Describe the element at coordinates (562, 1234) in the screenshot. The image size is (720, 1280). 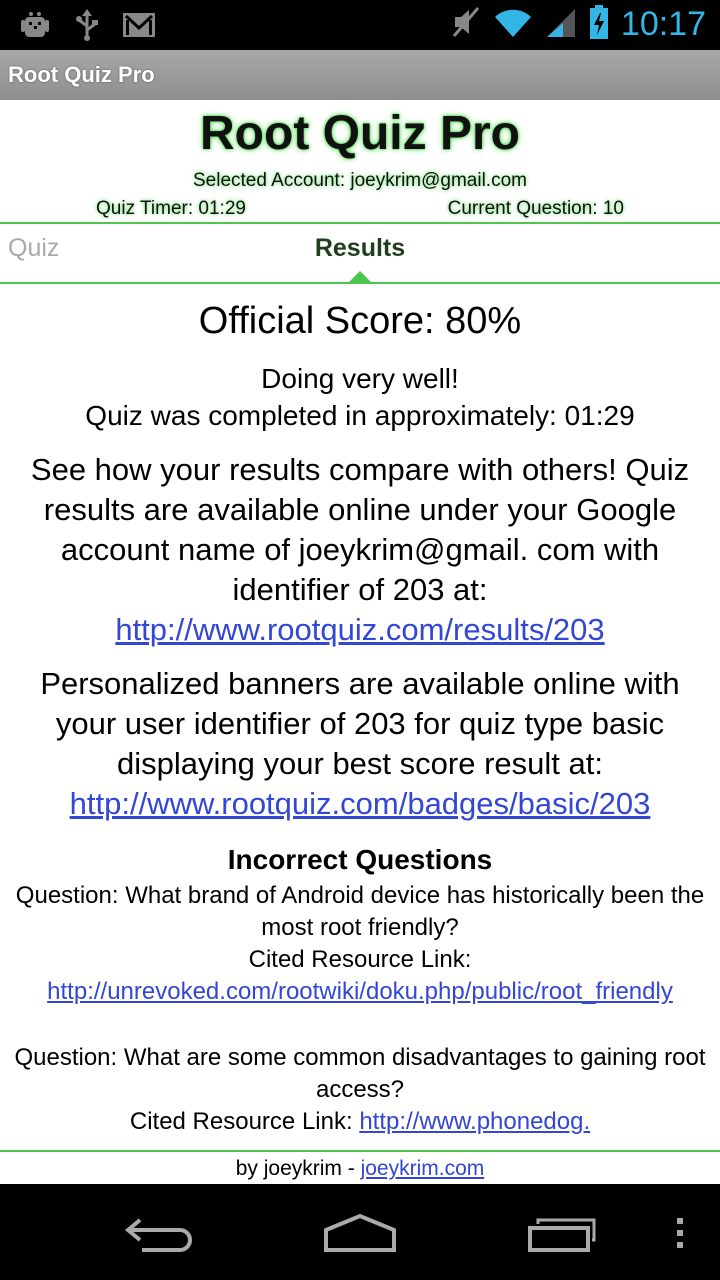
I see `recent-apps-icon` at that location.